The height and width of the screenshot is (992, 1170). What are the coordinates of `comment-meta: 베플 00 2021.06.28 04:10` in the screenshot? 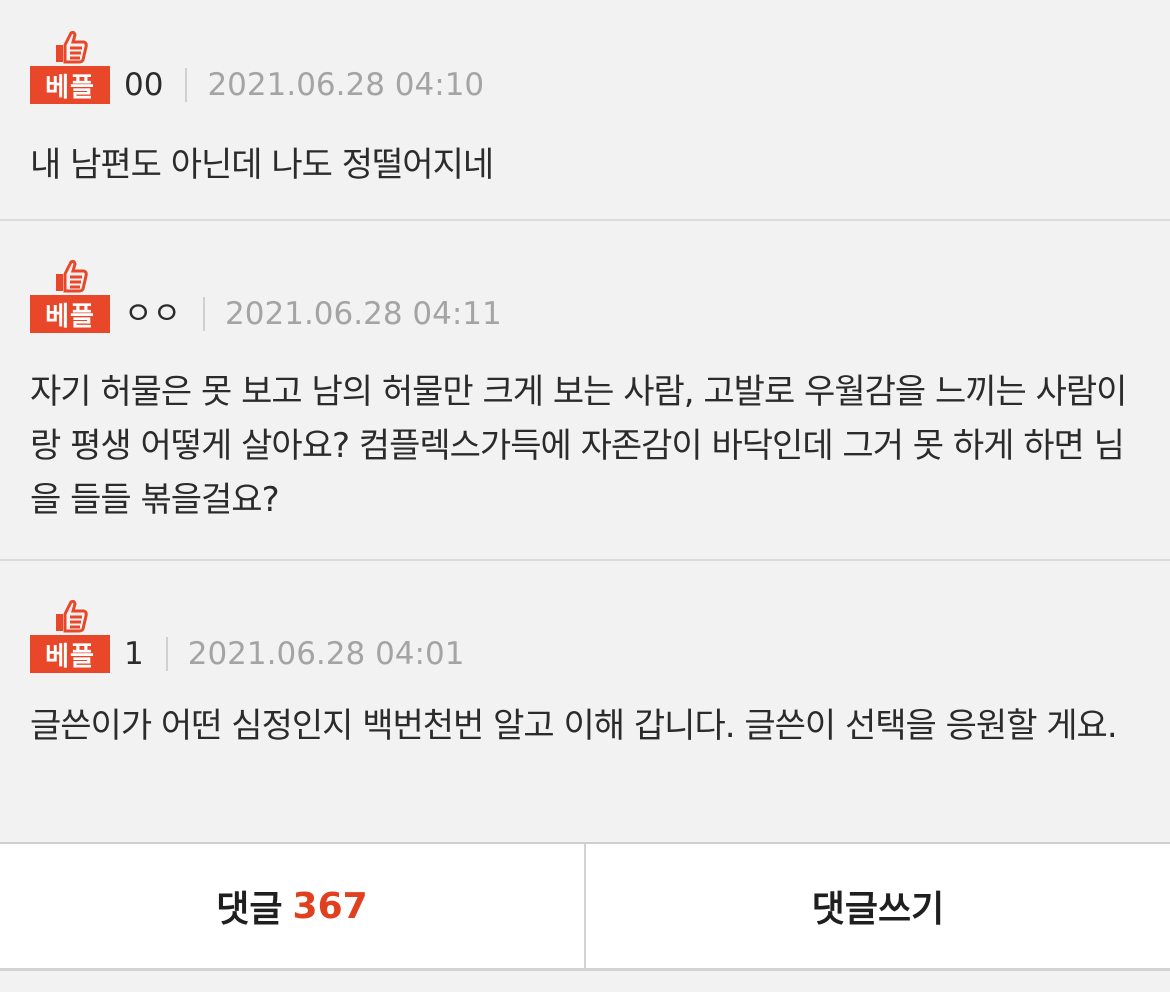 It's located at (257, 67).